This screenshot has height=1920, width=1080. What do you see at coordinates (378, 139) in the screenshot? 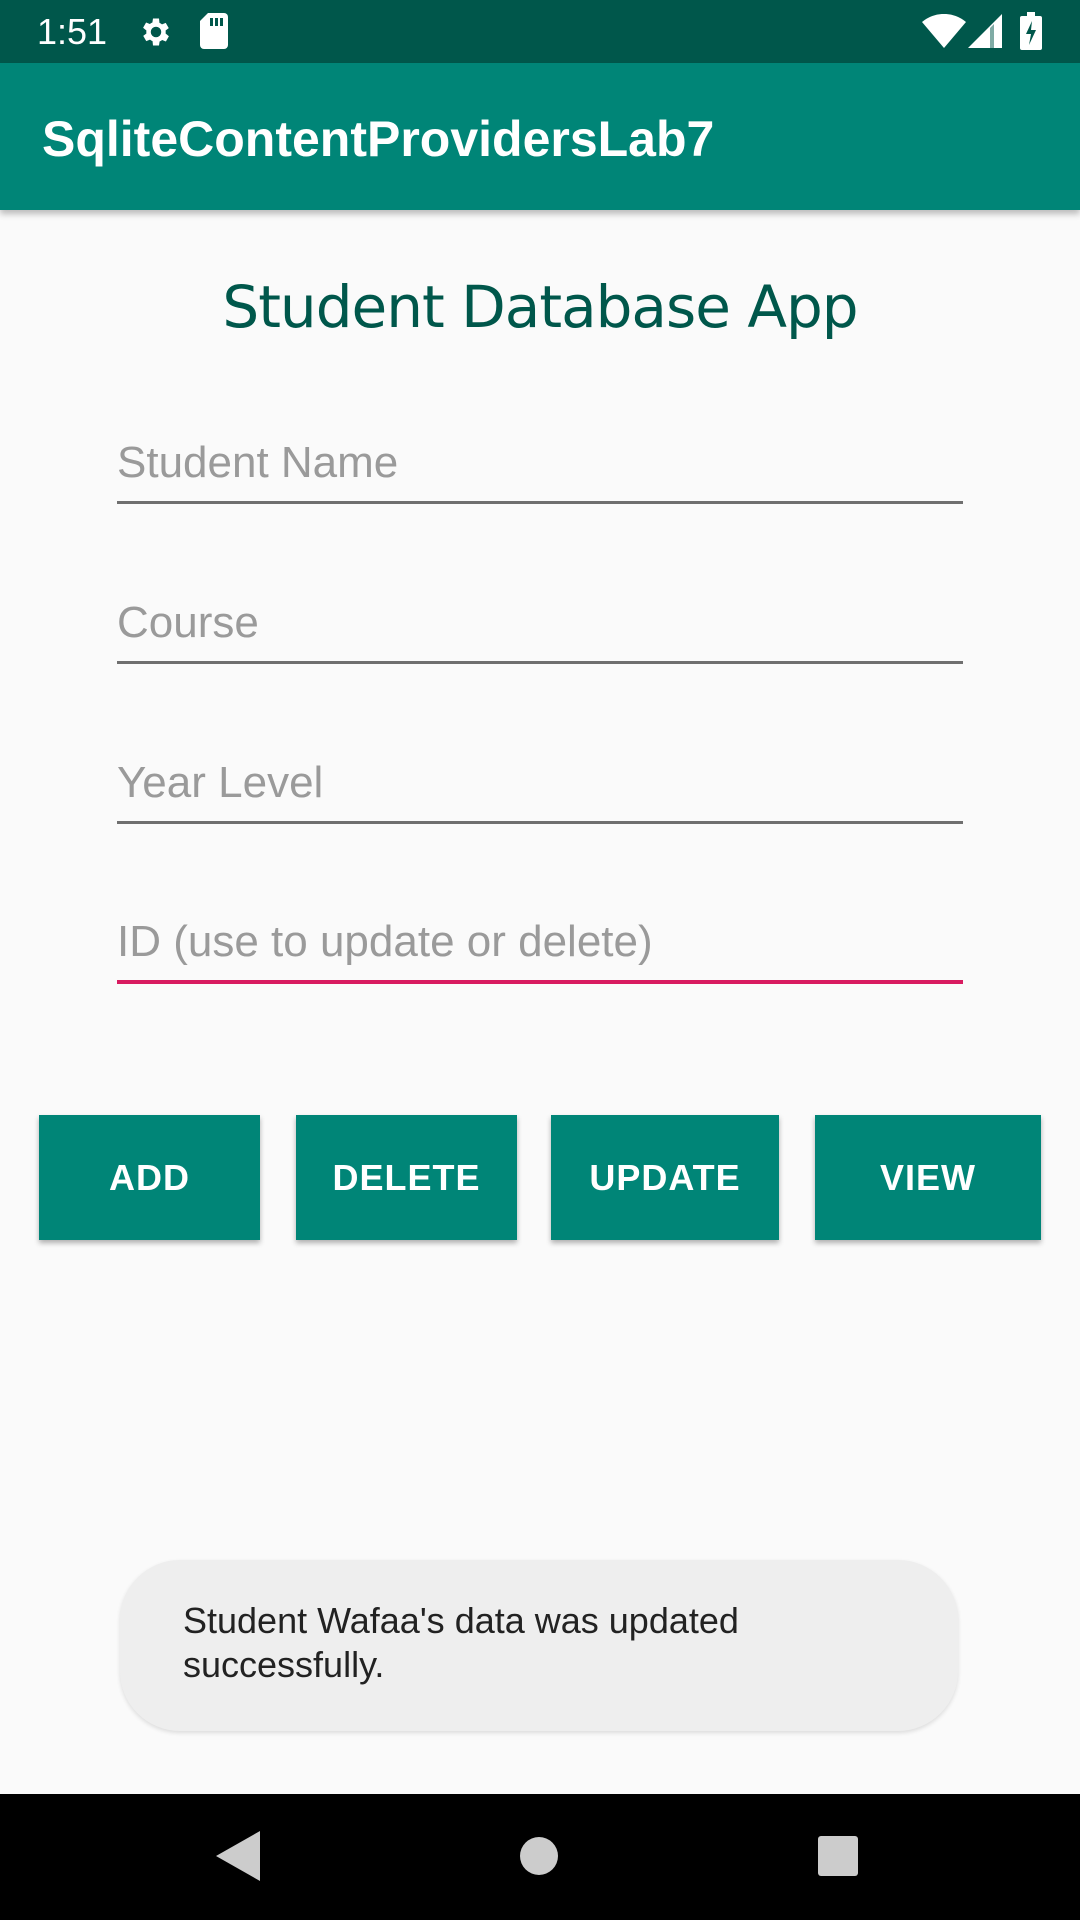
I see `app-title: SqliteContentProvidersLab7` at bounding box center [378, 139].